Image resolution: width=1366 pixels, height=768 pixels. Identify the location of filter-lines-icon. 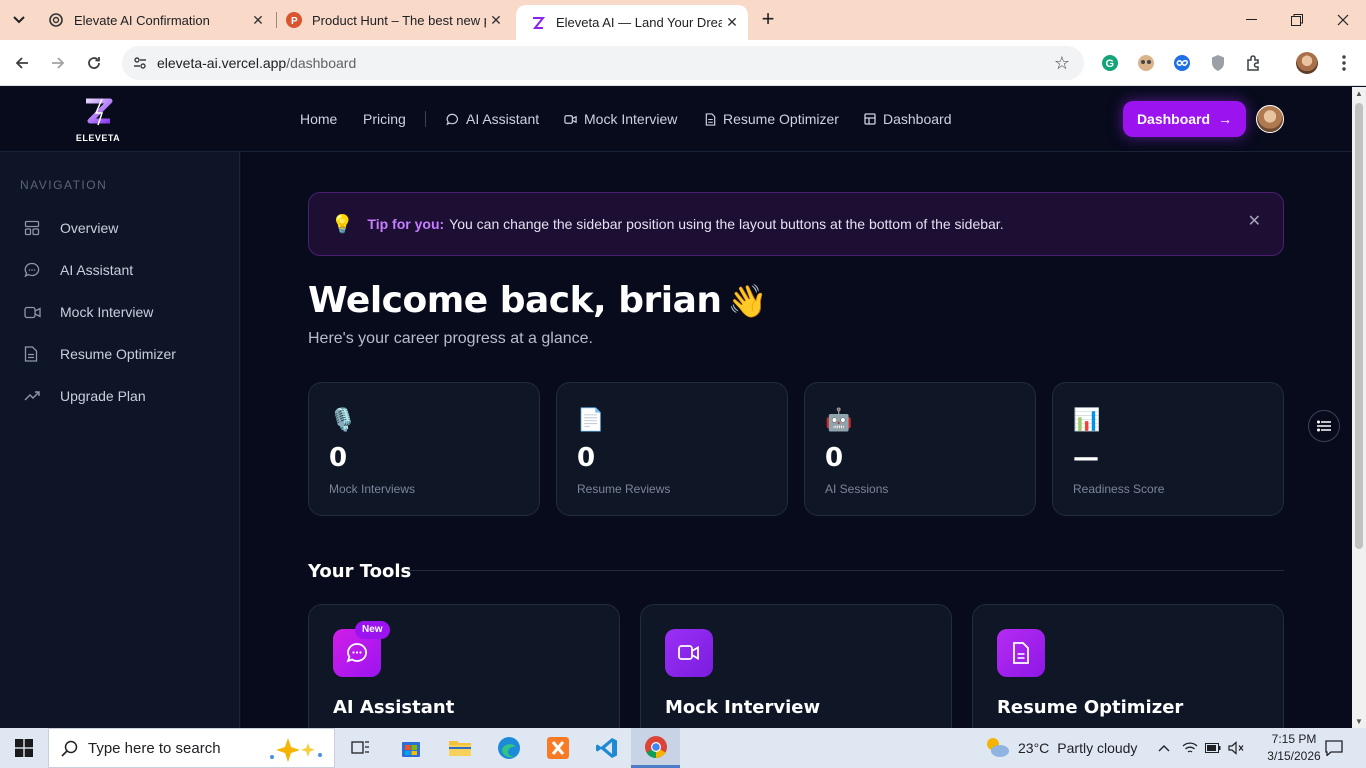
(1324, 426).